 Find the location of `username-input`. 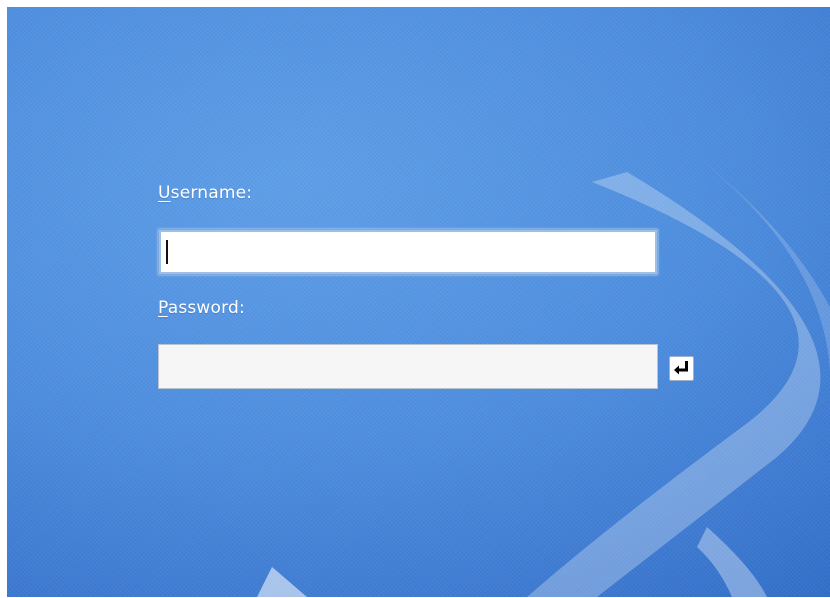

username-input is located at coordinates (408, 252).